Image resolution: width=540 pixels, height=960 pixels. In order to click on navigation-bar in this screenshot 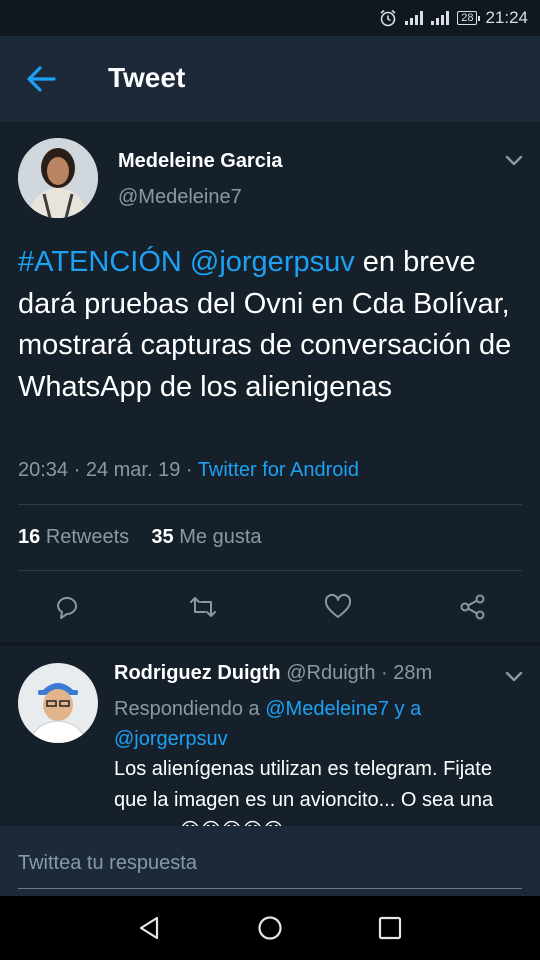, I will do `click(270, 928)`.